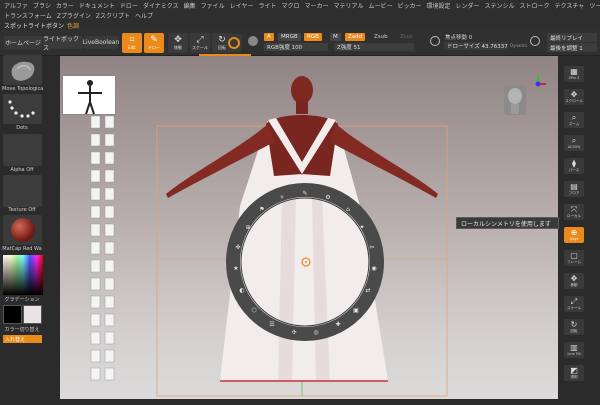 The height and width of the screenshot is (405, 600). I want to click on menu2-item-0: トランスフォーム, so click(28, 15).